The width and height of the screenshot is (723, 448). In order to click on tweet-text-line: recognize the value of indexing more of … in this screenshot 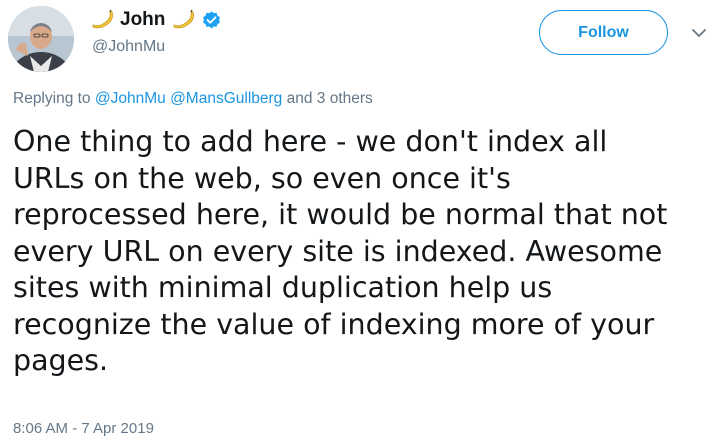, I will do `click(334, 324)`.